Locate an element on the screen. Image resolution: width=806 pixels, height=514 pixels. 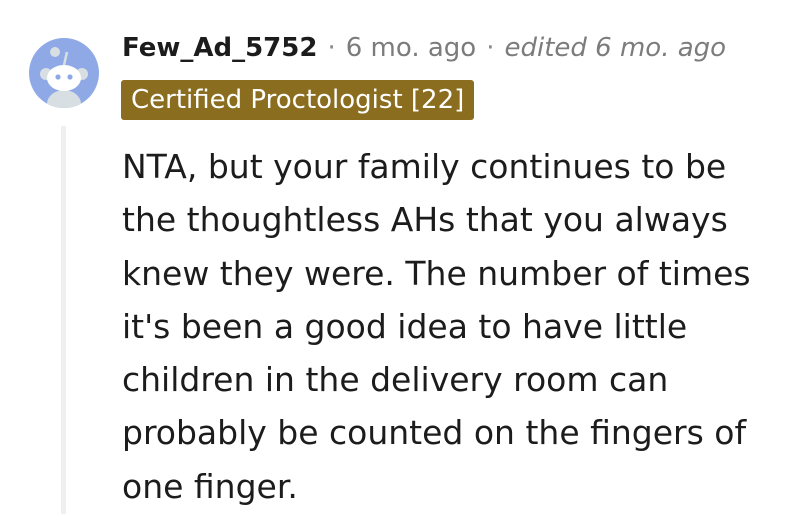
edited-label: edited 6 mo. ago is located at coordinates (615, 48).